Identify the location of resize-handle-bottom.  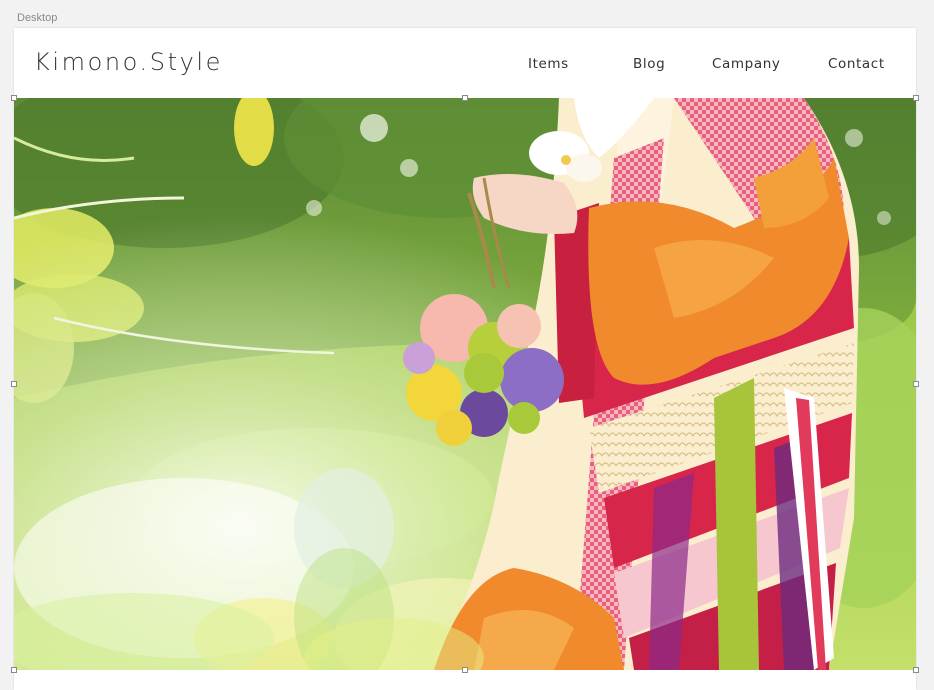
(465, 670).